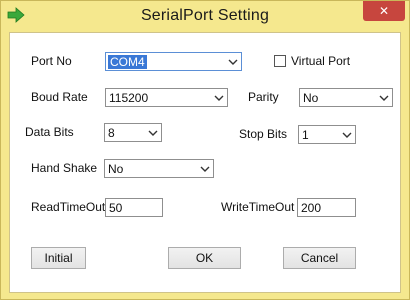 This screenshot has height=300, width=410. Describe the element at coordinates (51, 61) in the screenshot. I see `port-no-label: Port No` at that location.